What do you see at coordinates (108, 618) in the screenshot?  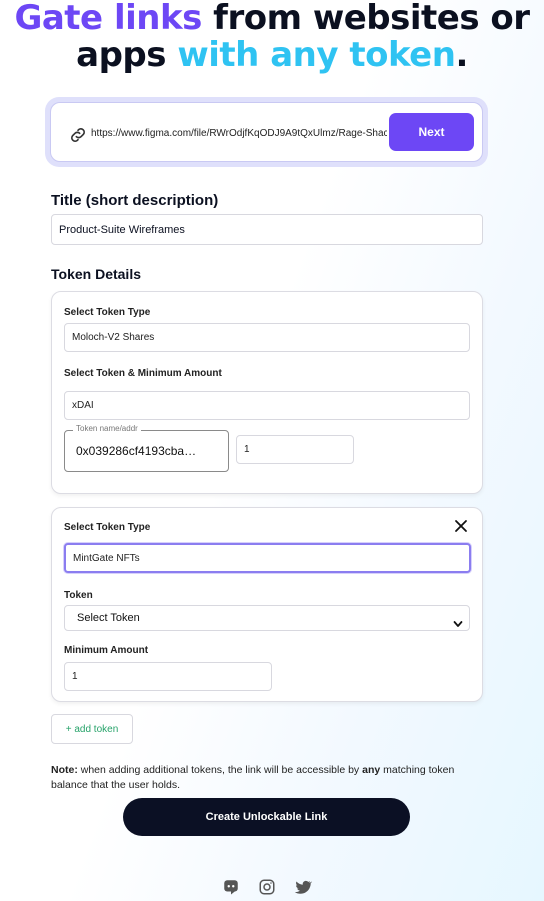 I see `token-select-value: Select Token` at bounding box center [108, 618].